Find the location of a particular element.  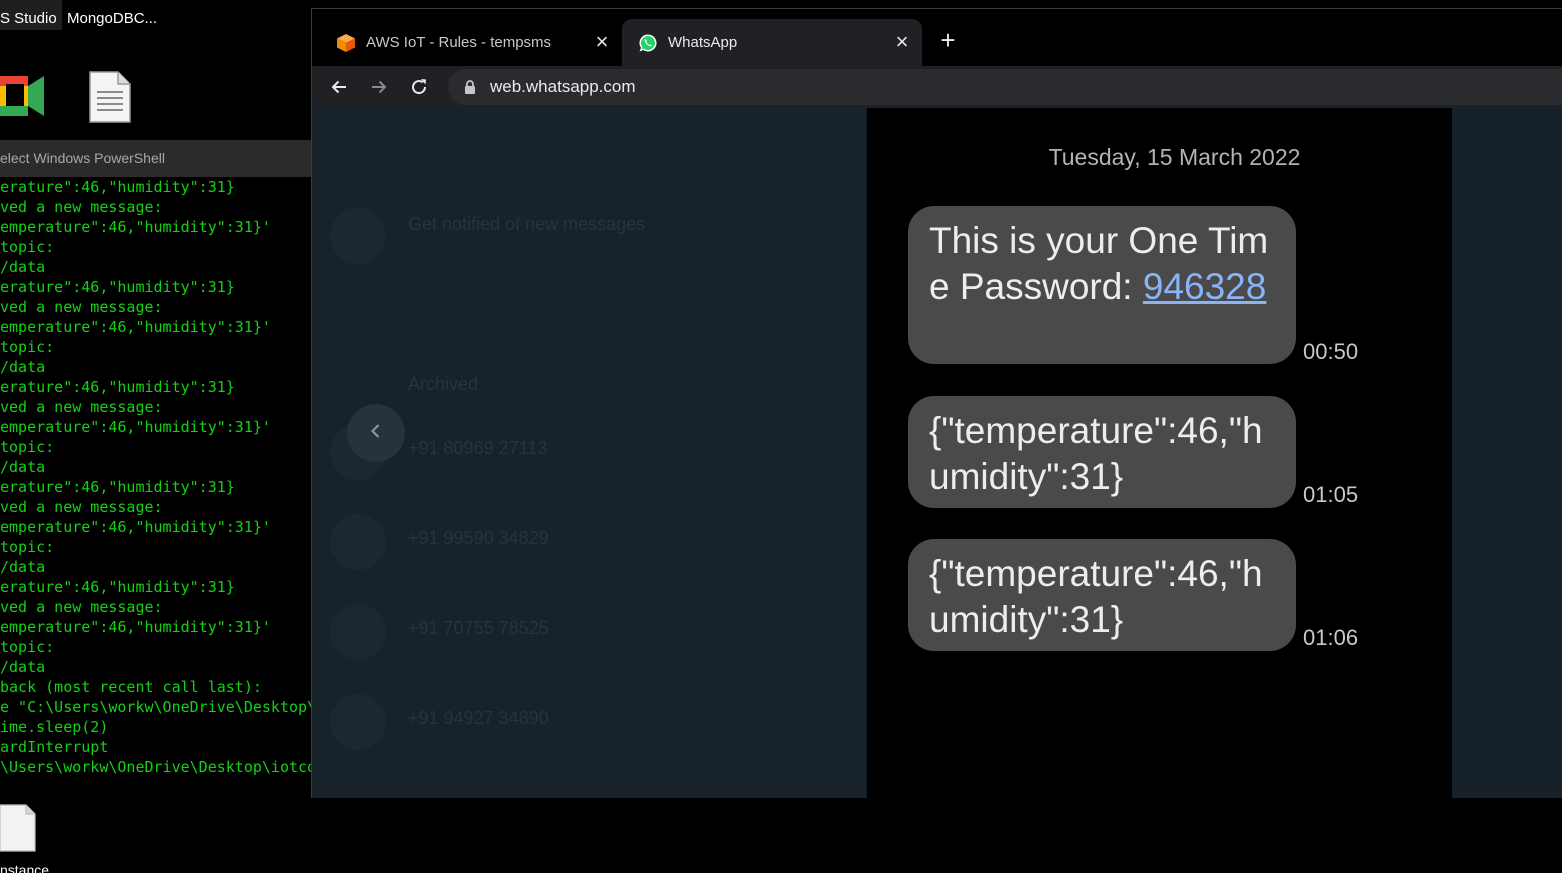

powershell-titlebar: elect Windows PowerShell is located at coordinates (156, 158).